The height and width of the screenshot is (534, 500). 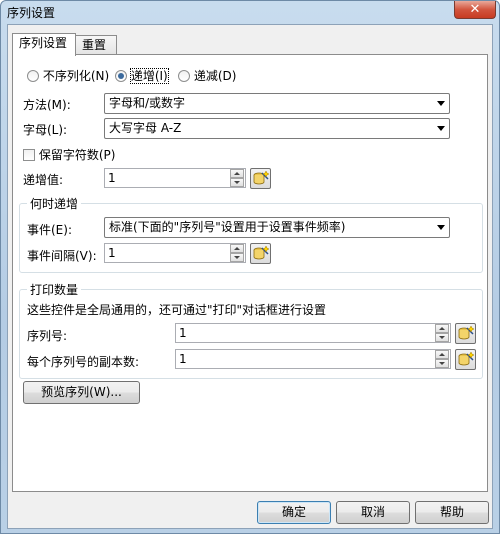 I want to click on event-value: 标准(下面的"序列号"设置用于设置事件频率), so click(x=227, y=227).